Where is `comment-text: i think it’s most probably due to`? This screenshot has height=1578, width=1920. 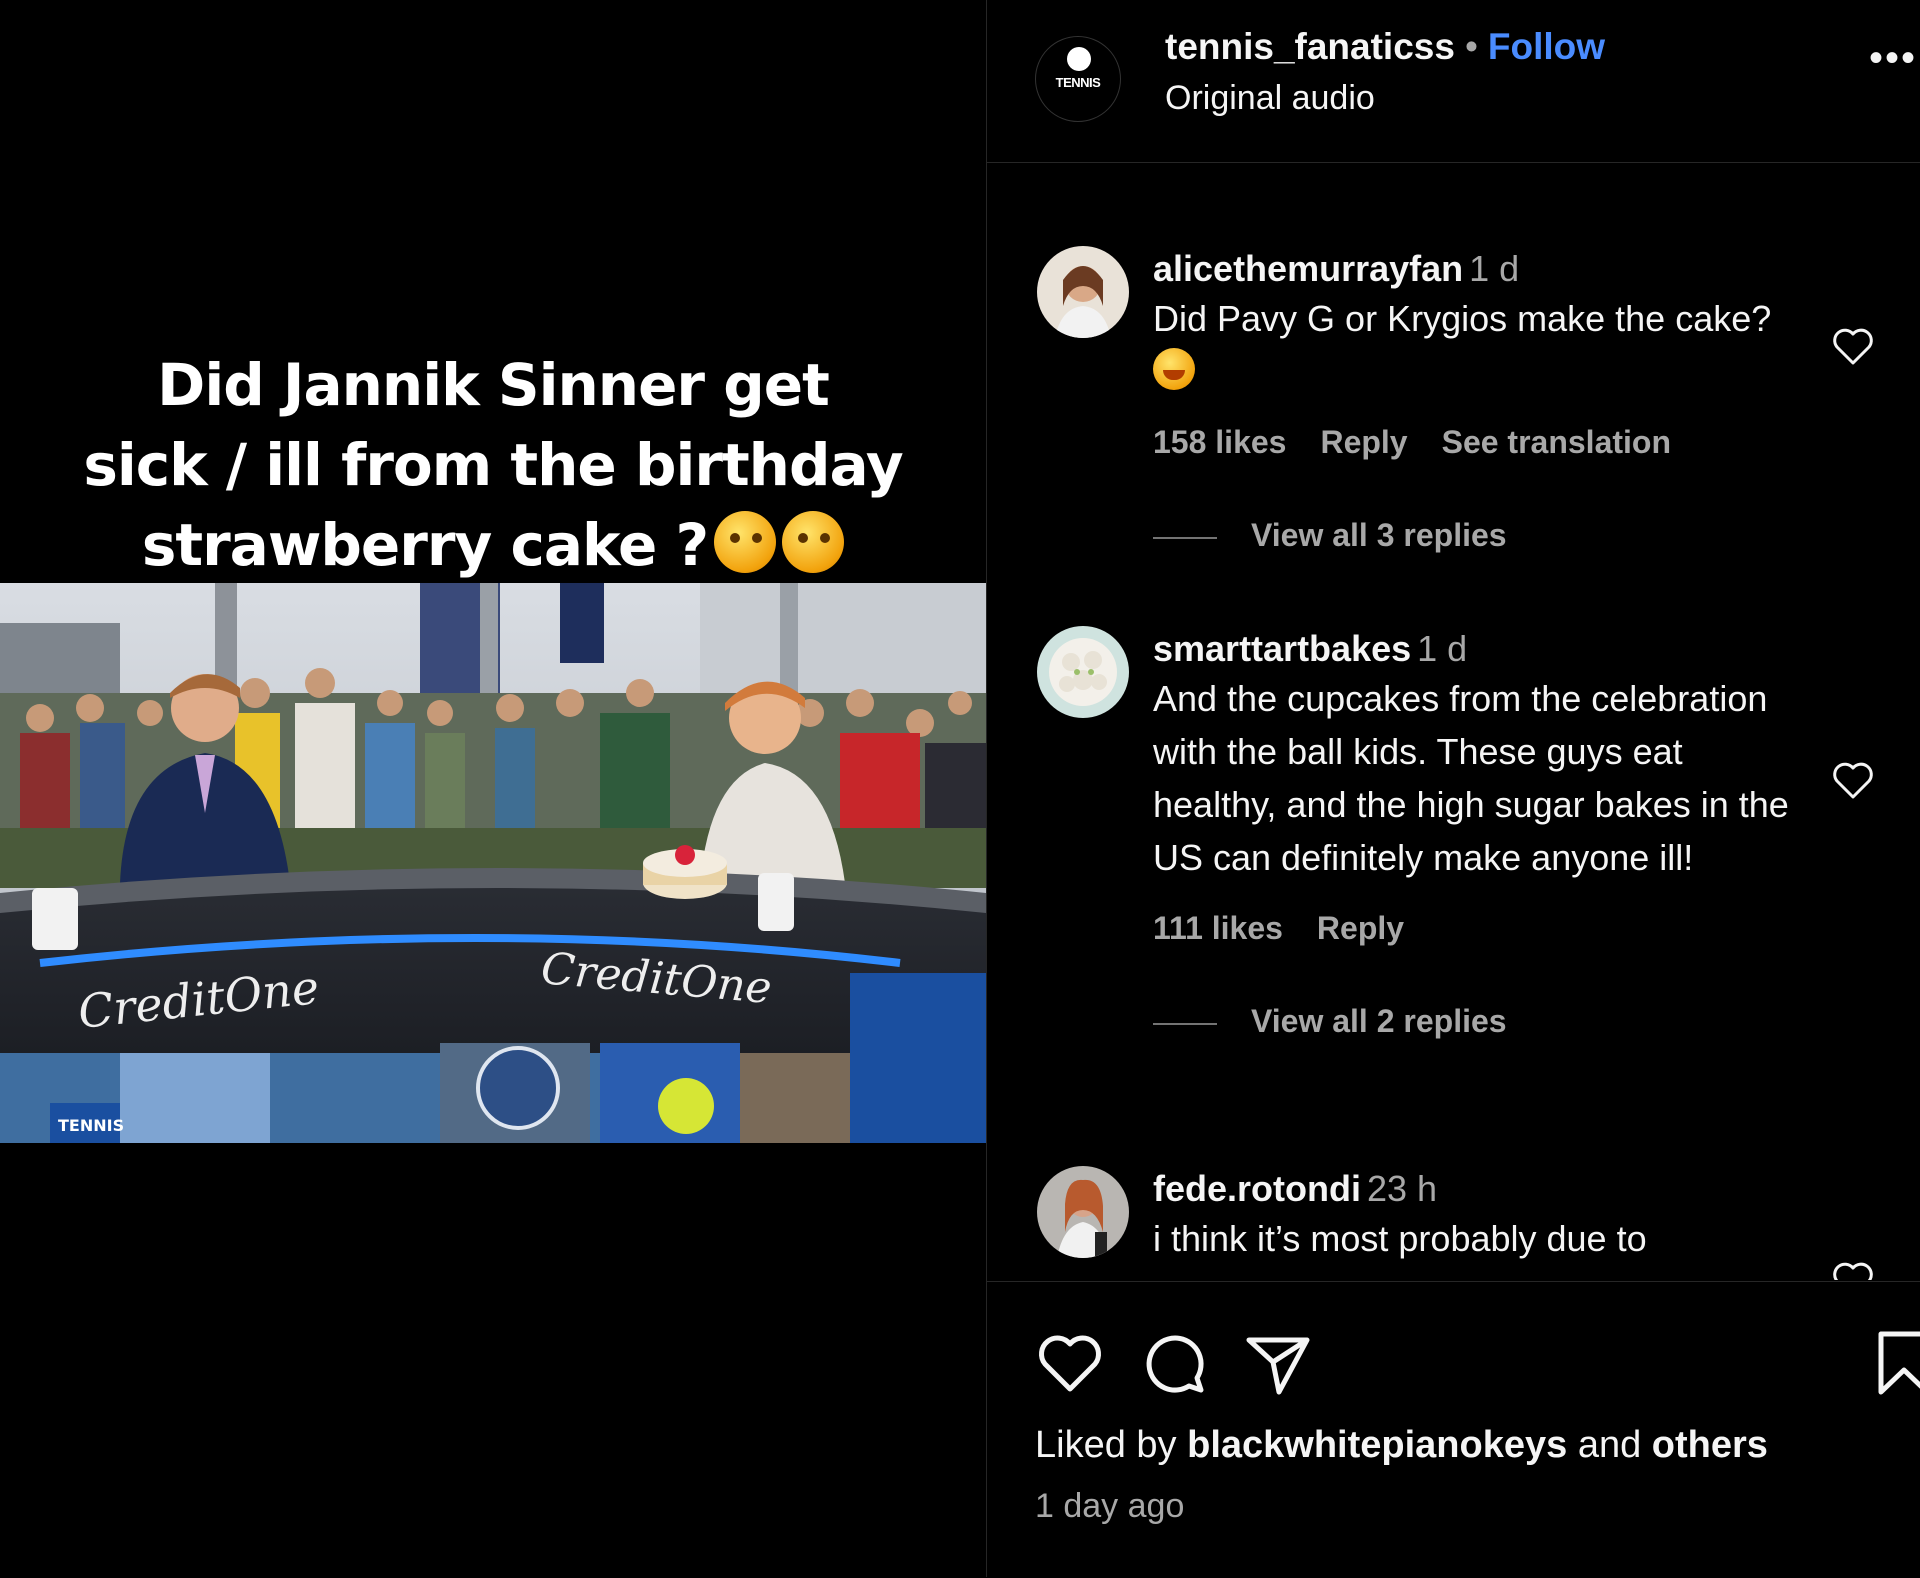
comment-text: i think it’s most probably due to is located at coordinates (1400, 1238).